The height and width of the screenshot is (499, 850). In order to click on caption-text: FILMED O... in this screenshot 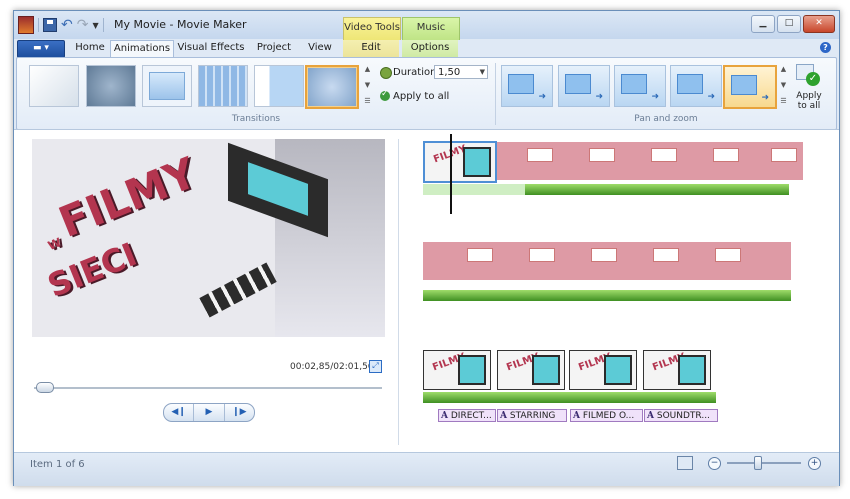, I will do `click(608, 416)`.